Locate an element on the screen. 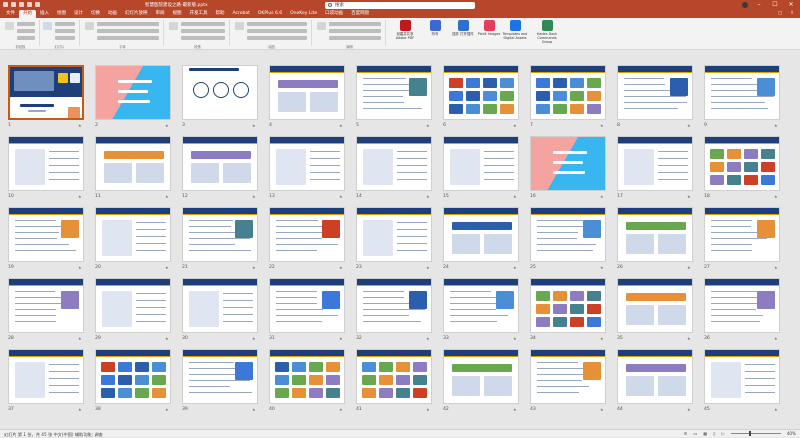 The height and width of the screenshot is (438, 800). tab-5: 切换 is located at coordinates (95, 14).